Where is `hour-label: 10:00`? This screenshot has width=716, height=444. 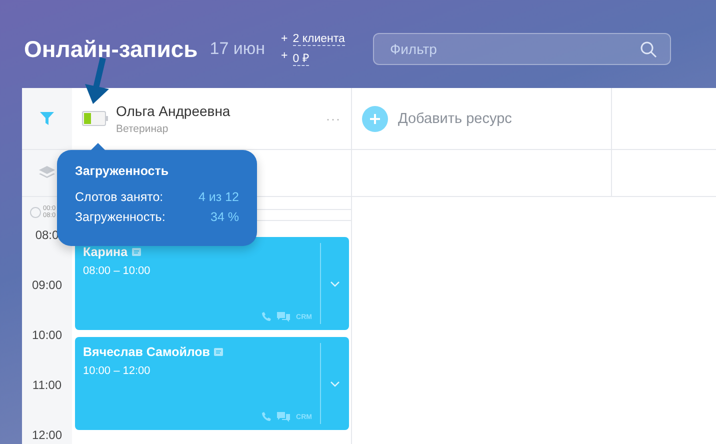 hour-label: 10:00 is located at coordinates (47, 335).